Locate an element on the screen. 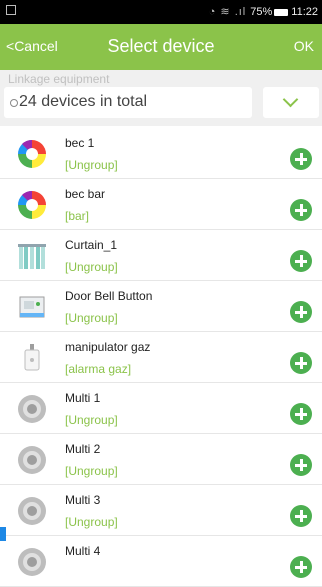 Image resolution: width=322 pixels, height=587 pixels. device-name: Door Bell Button is located at coordinates (109, 296).